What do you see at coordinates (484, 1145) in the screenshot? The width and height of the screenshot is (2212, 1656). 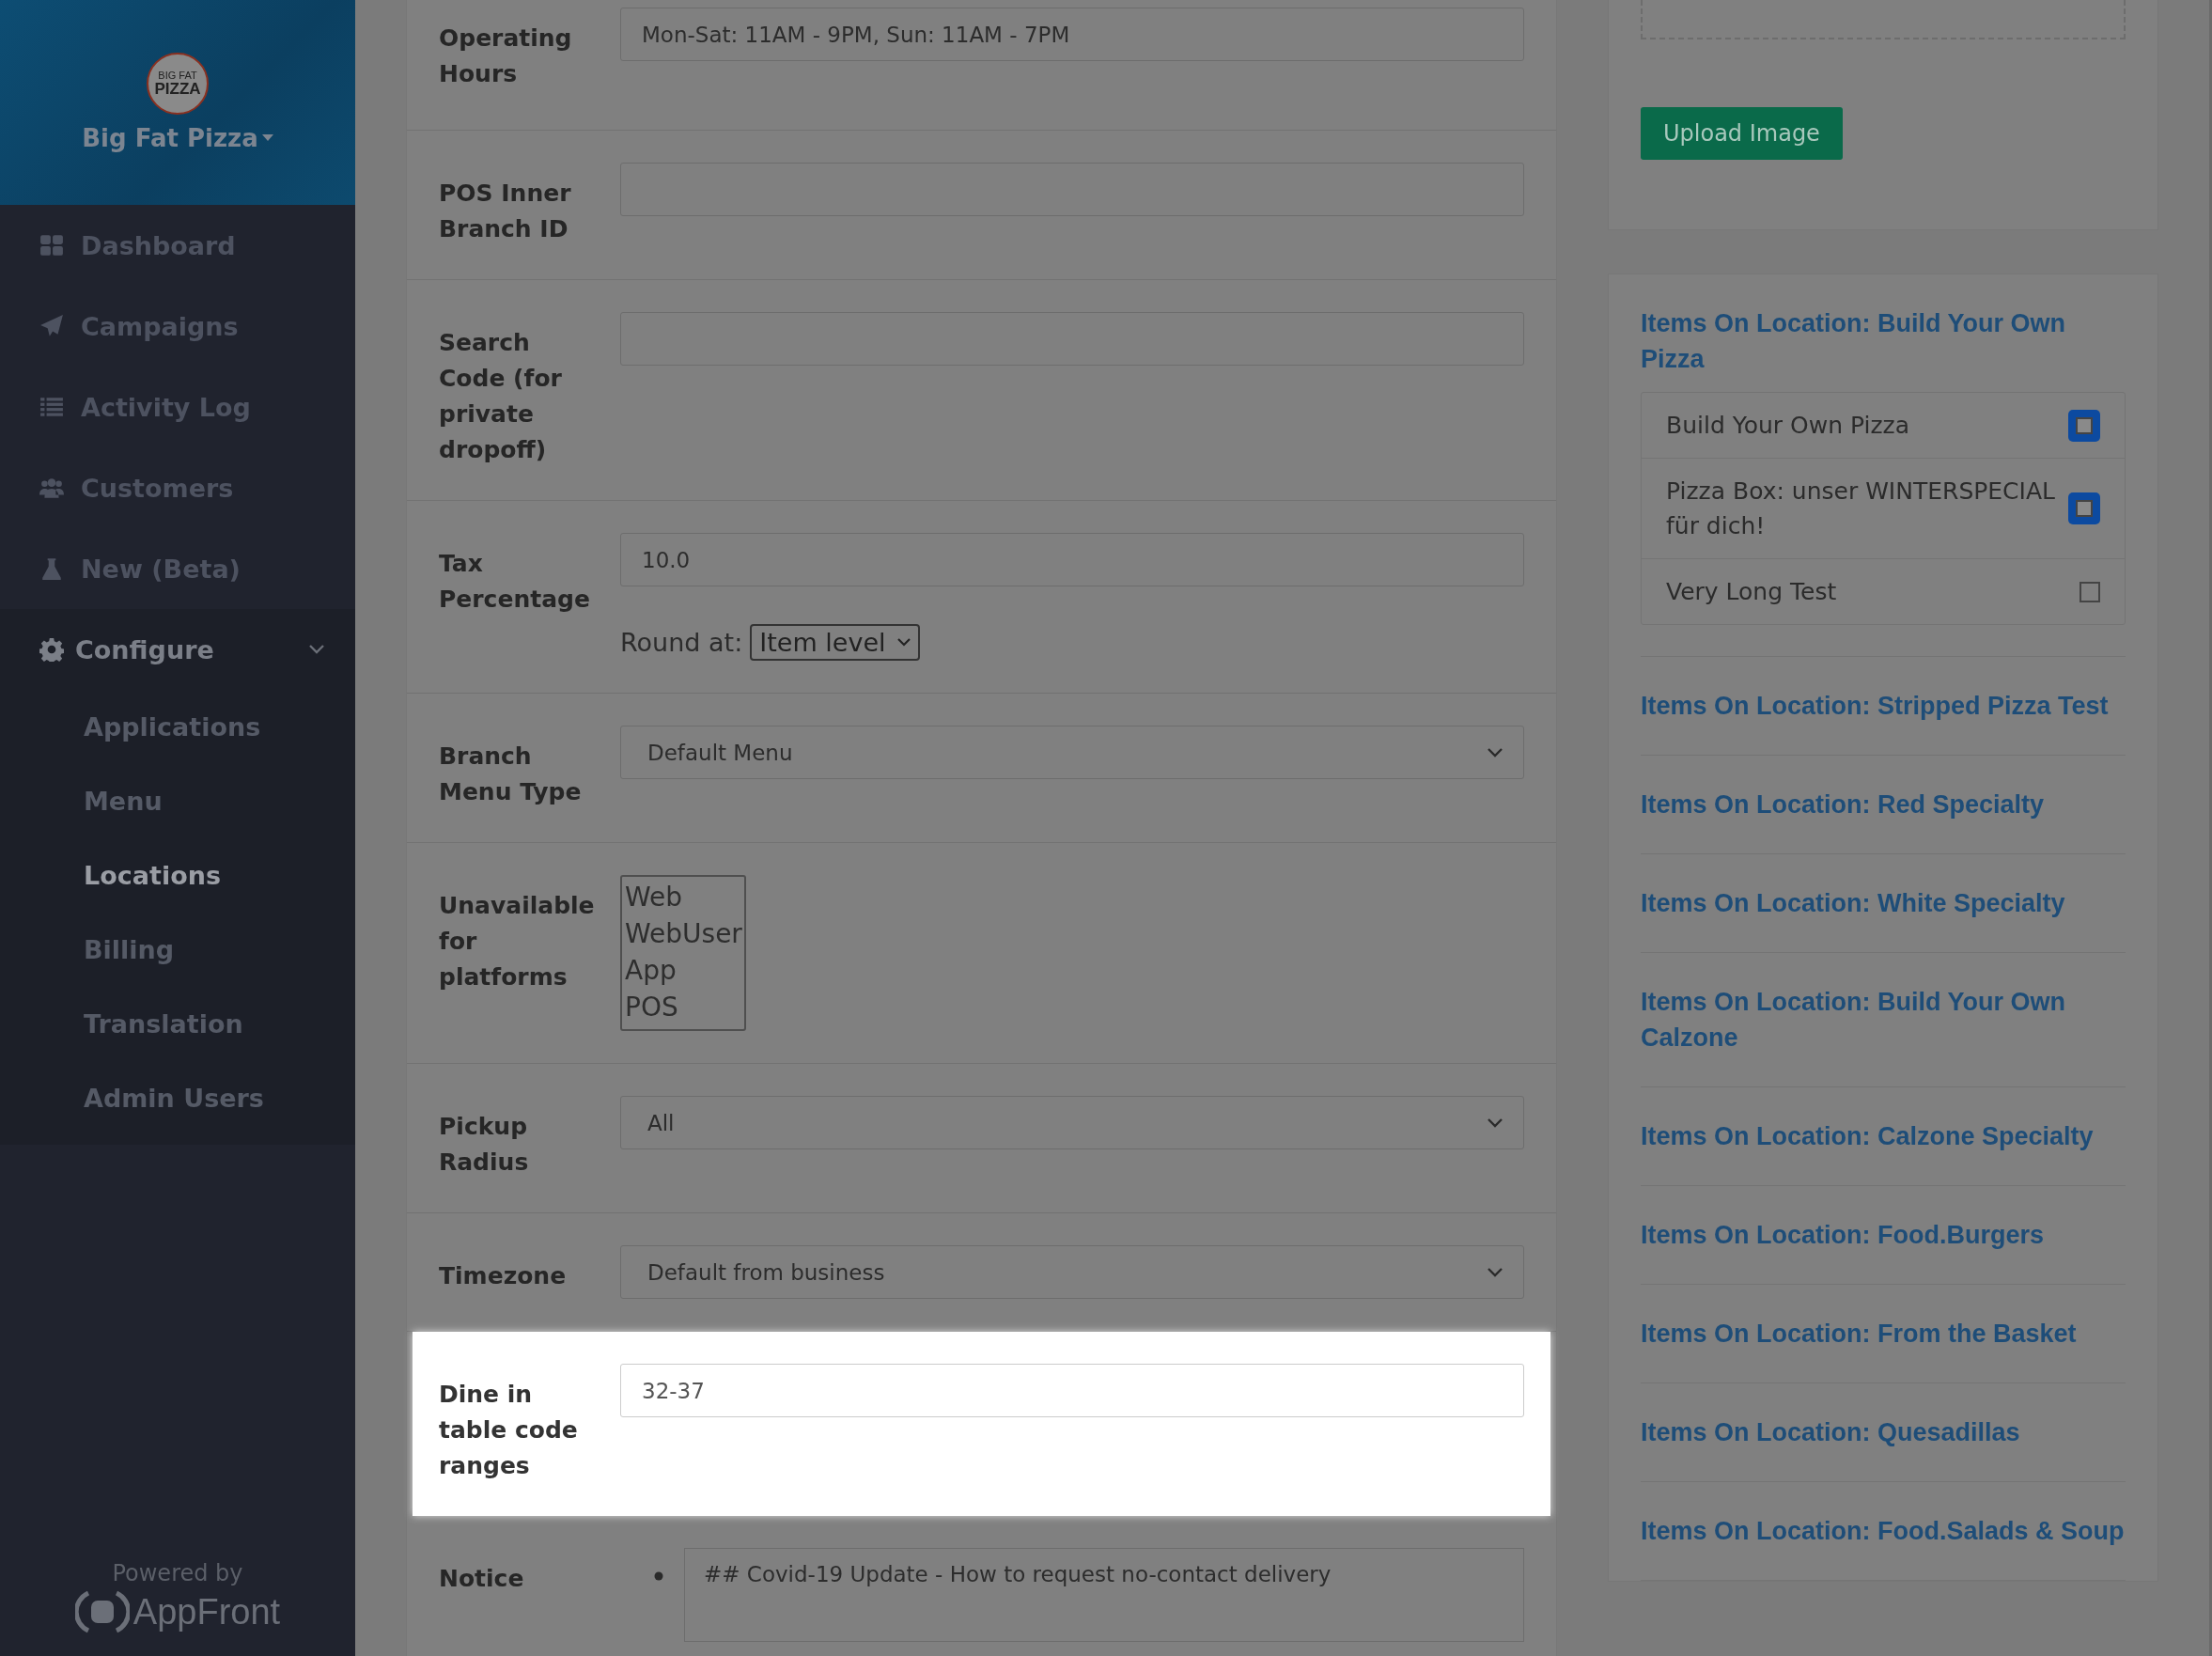 I see `field-label: Pickup Radius` at bounding box center [484, 1145].